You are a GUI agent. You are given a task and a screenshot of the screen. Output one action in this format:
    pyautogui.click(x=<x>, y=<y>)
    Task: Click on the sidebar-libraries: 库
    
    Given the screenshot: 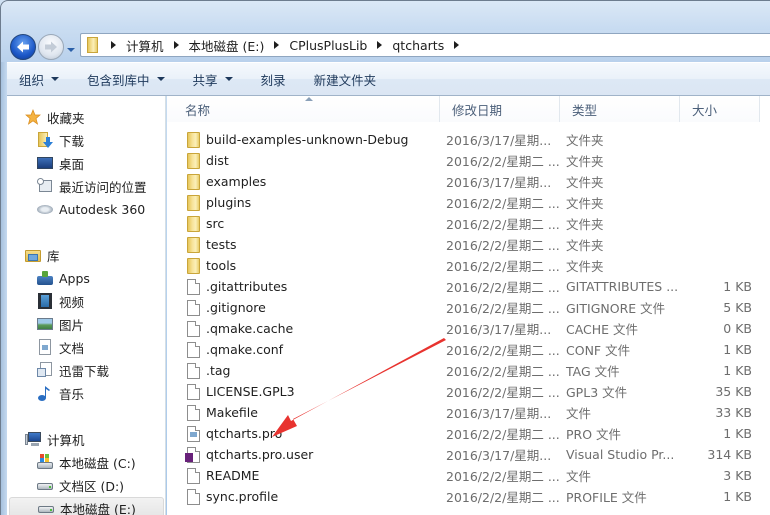 What is the action you would take?
    pyautogui.click(x=42, y=255)
    